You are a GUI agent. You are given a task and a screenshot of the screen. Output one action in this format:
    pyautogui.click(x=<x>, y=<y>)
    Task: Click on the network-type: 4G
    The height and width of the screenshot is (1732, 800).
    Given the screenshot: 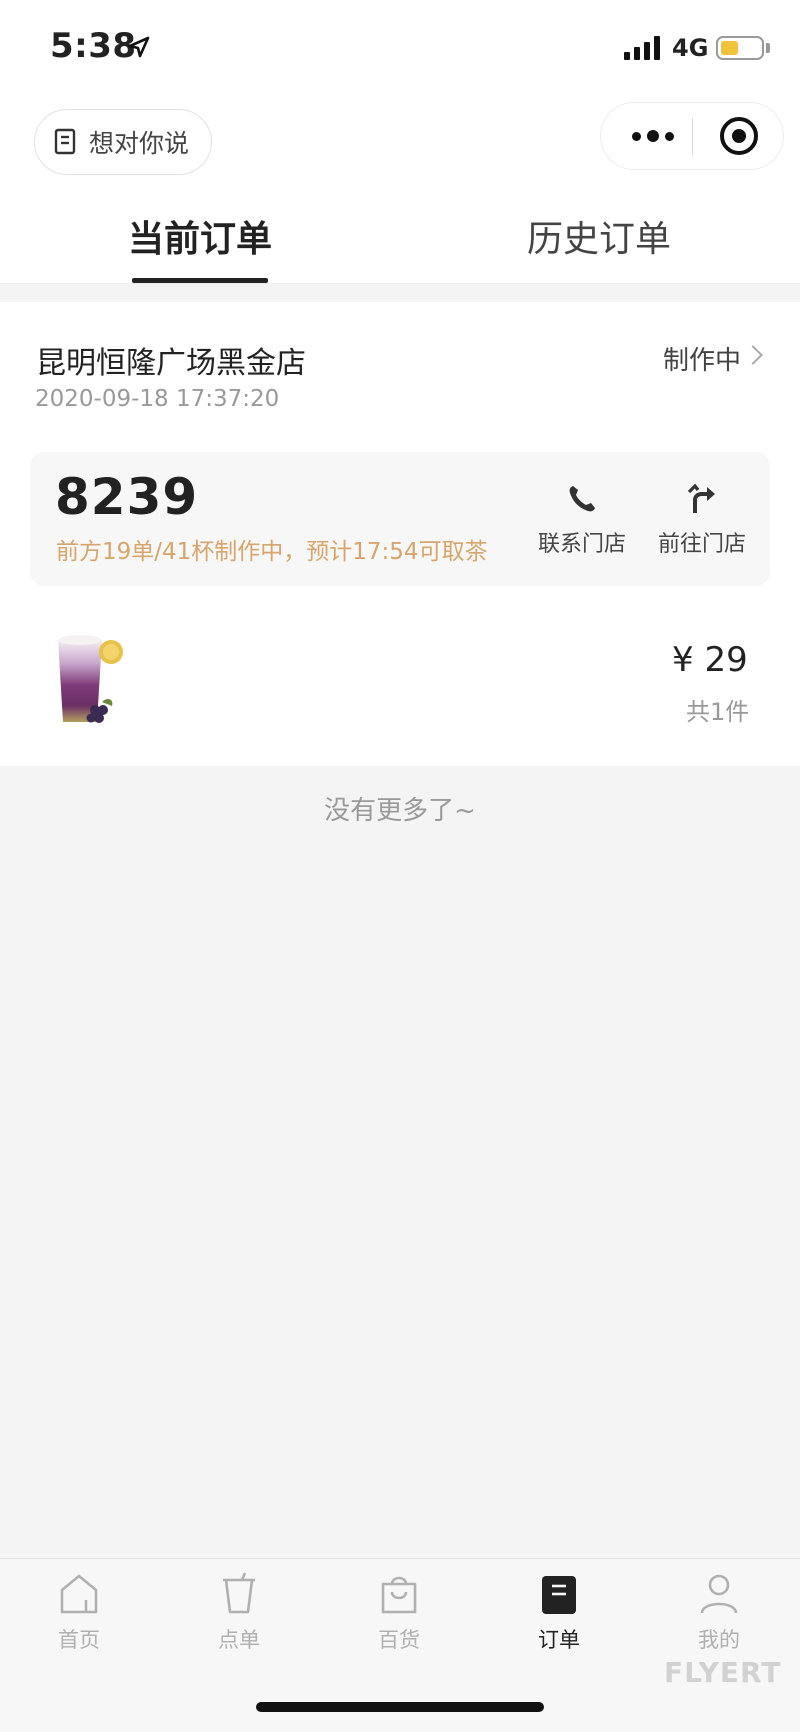 What is the action you would take?
    pyautogui.click(x=690, y=48)
    